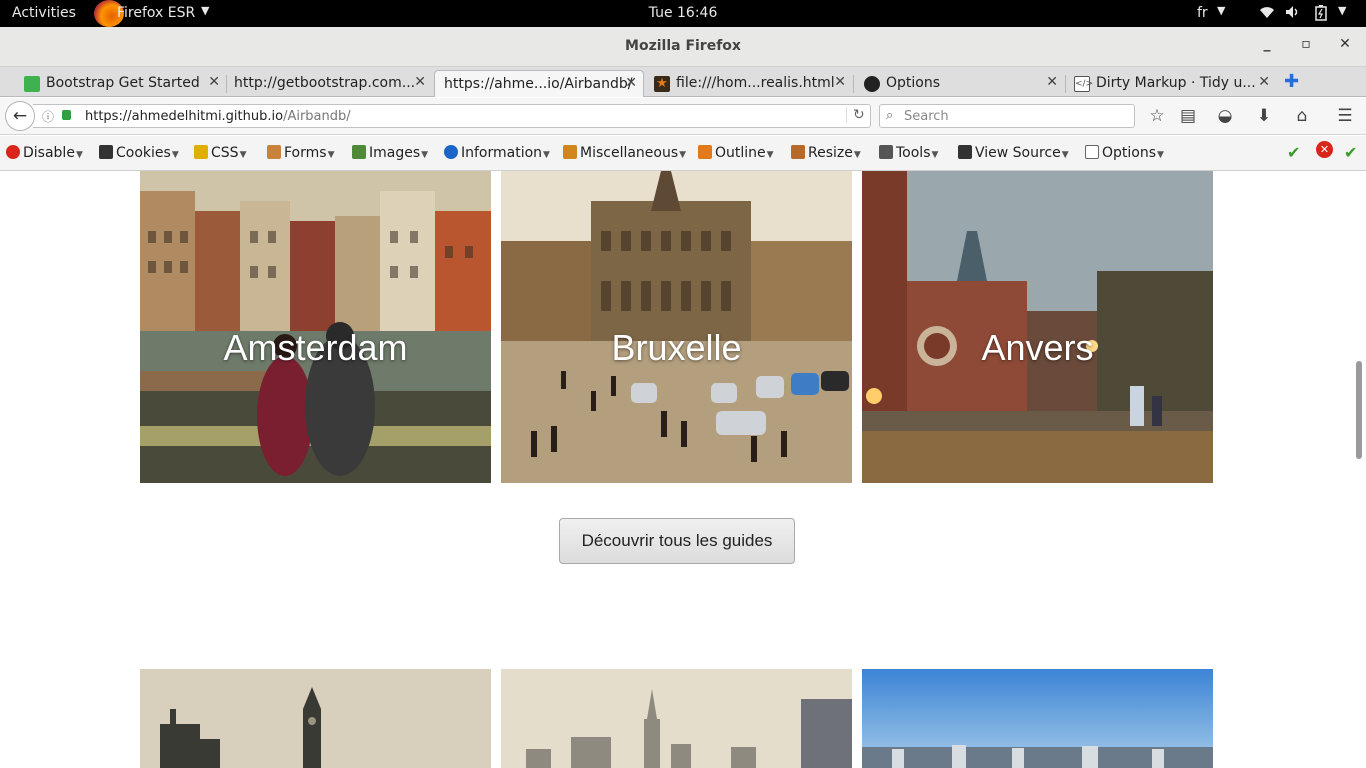 This screenshot has width=1366, height=768. Describe the element at coordinates (1037, 347) in the screenshot. I see `city-name-anvers: Anvers` at that location.